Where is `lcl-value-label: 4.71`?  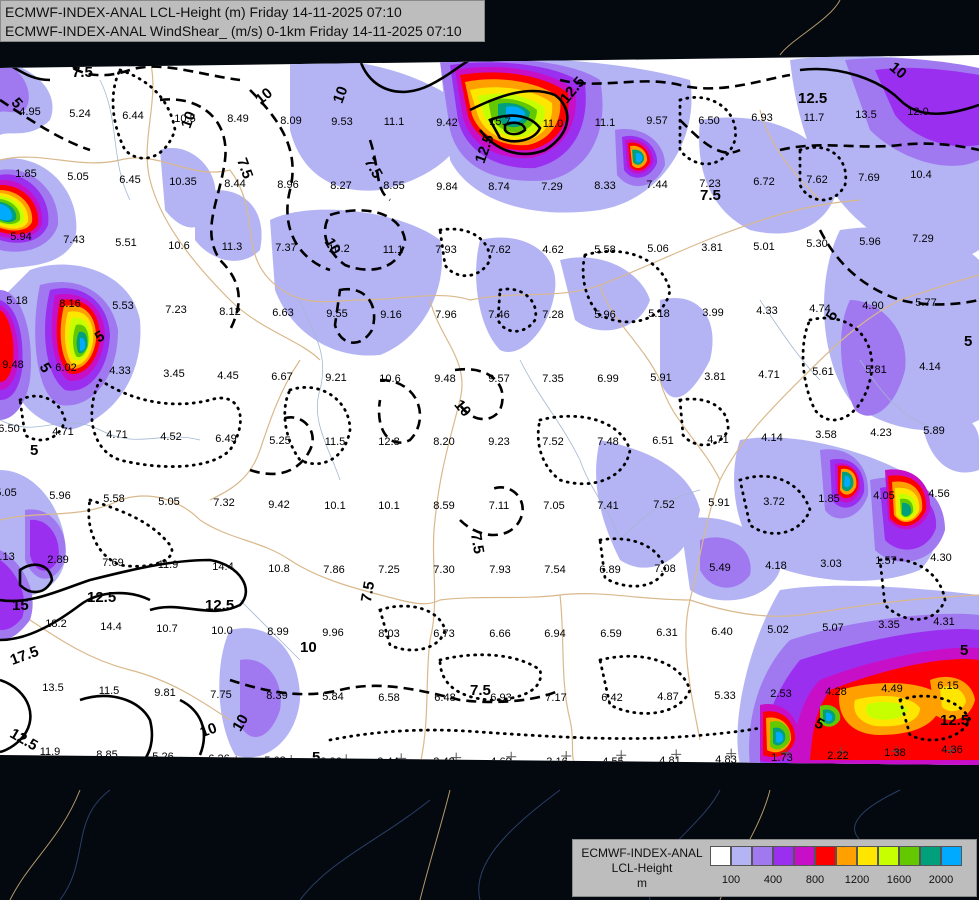
lcl-value-label: 4.71 is located at coordinates (116, 435).